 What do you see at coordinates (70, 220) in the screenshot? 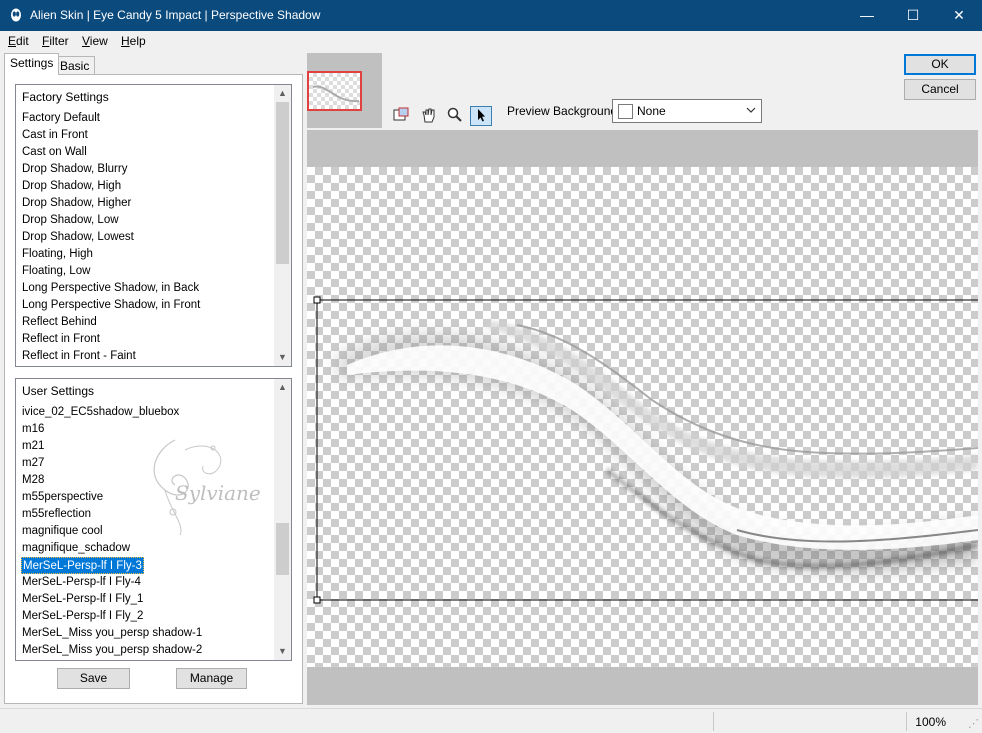
I see `factory-settings-item: Drop Shadow, Low` at bounding box center [70, 220].